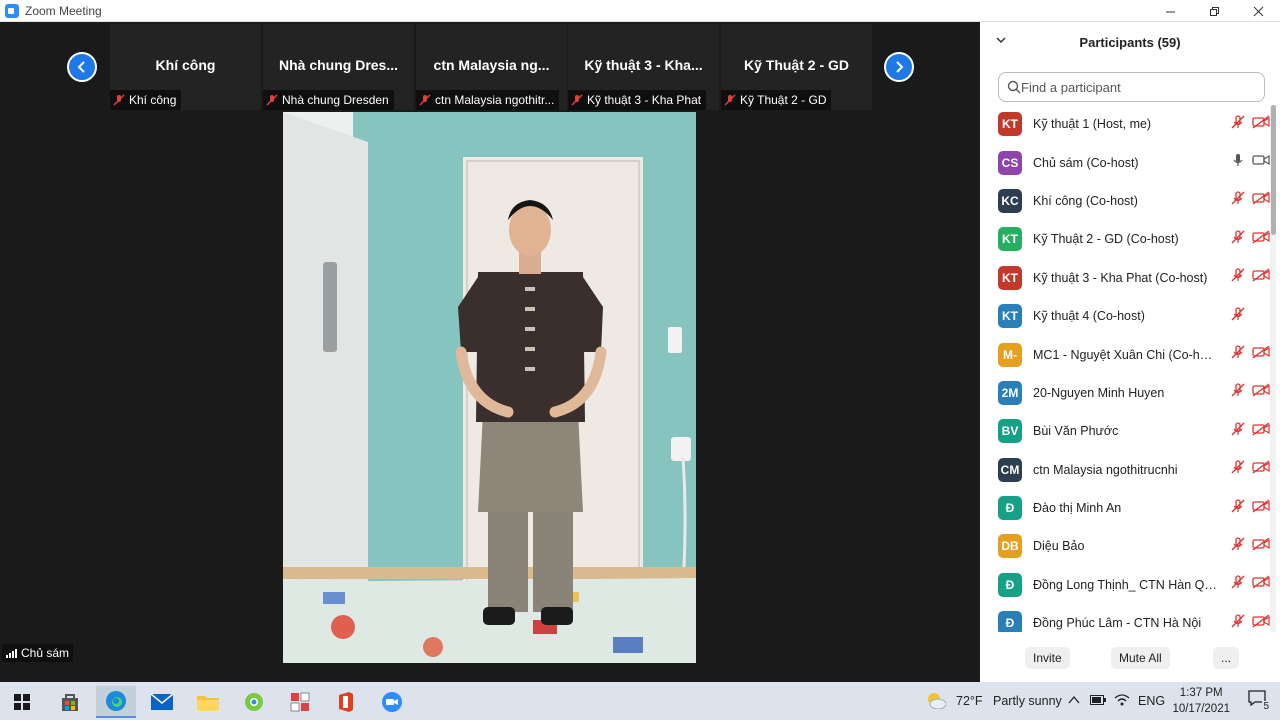  I want to click on participant-row: Đ Đồng Phúc Lâm - CTN Hà Nội, so click(1125, 618).